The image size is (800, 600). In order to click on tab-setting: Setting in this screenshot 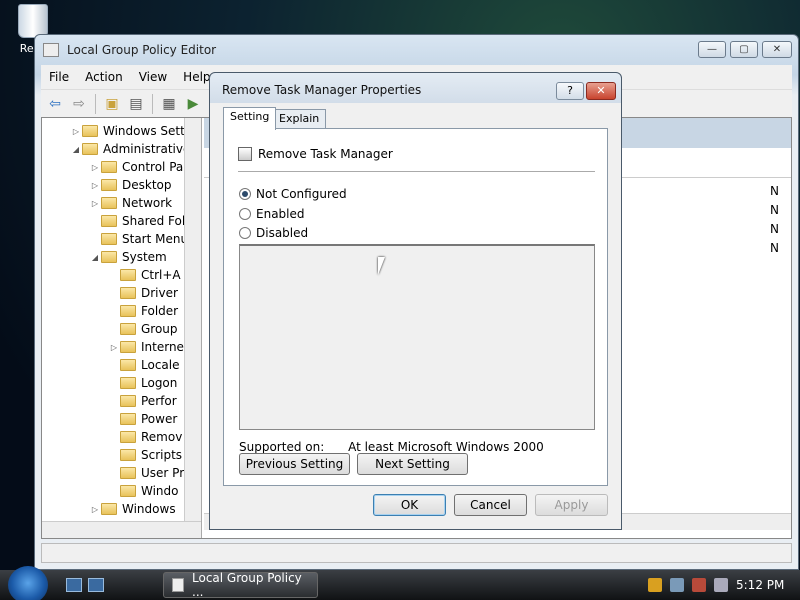, I will do `click(250, 118)`.